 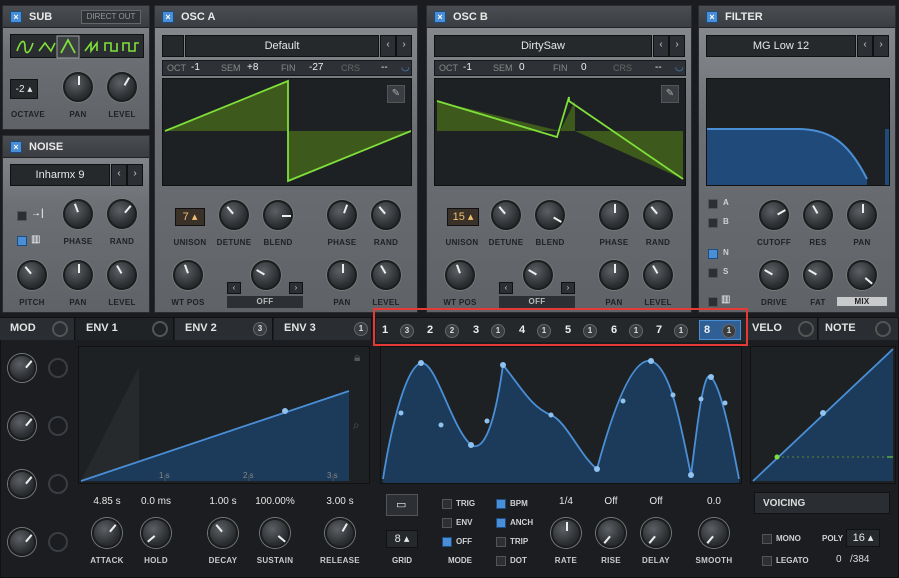 I want to click on noise-power-toggle: ×, so click(x=16, y=147).